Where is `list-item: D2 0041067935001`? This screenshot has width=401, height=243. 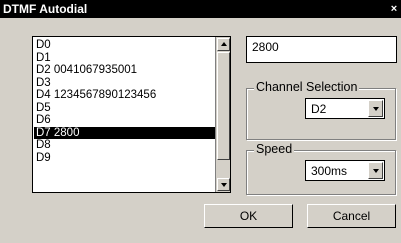
list-item: D2 0041067935001 is located at coordinates (124, 70).